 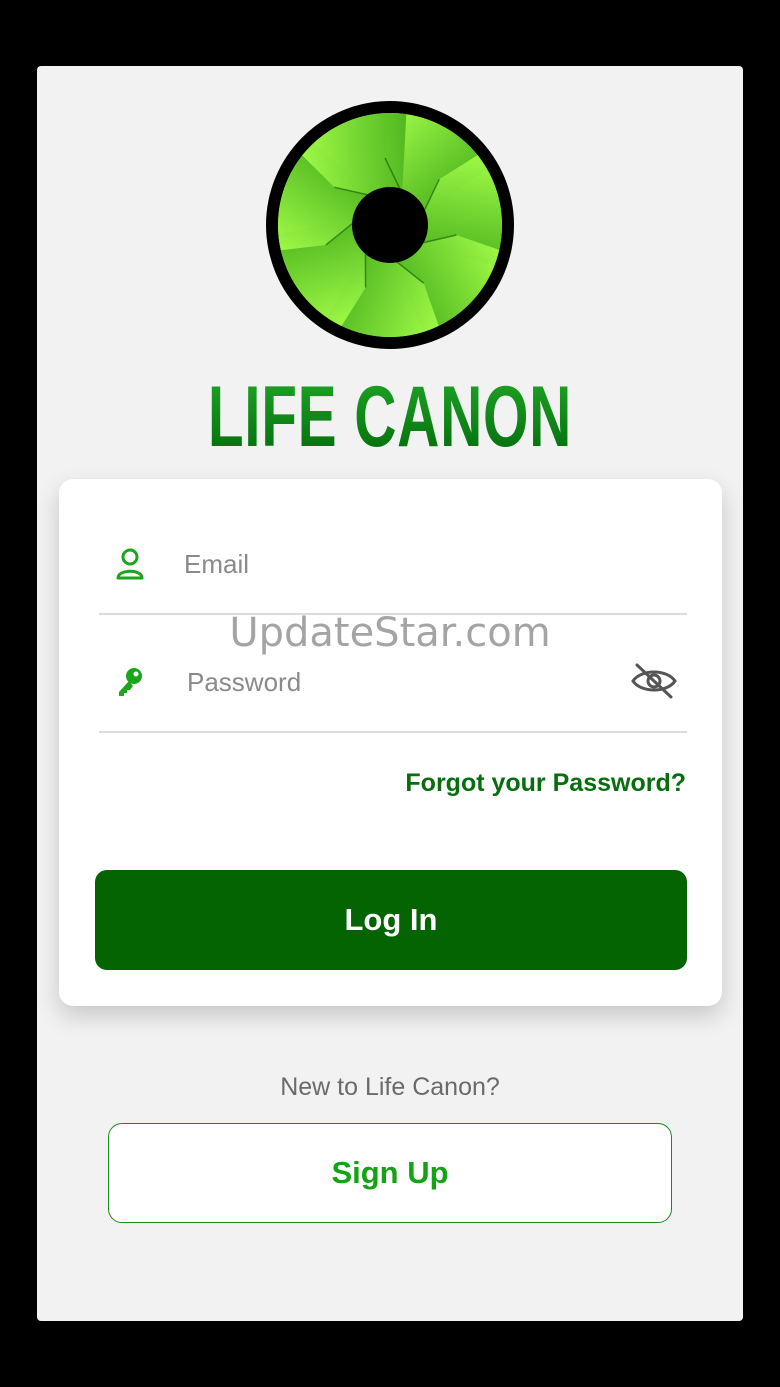 I want to click on password-field-row, so click(x=393, y=683).